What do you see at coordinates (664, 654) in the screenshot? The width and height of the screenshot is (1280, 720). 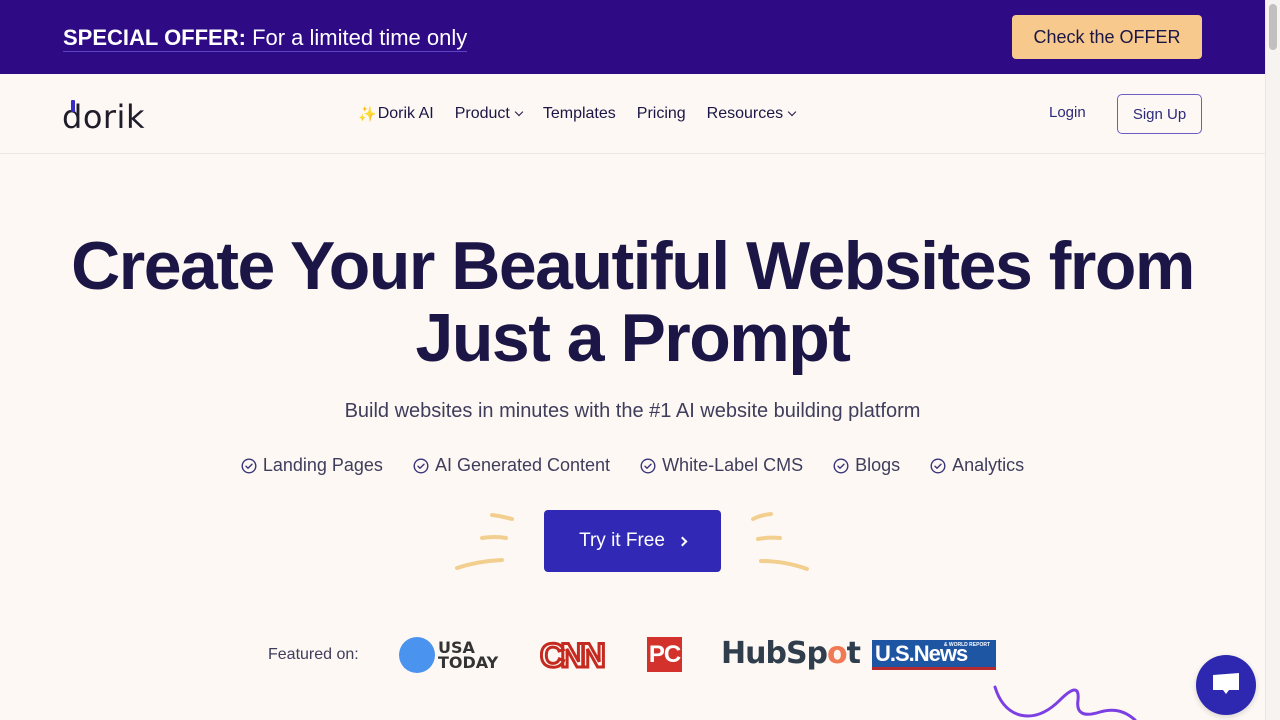 I see `pc-magazine-logo: PC` at bounding box center [664, 654].